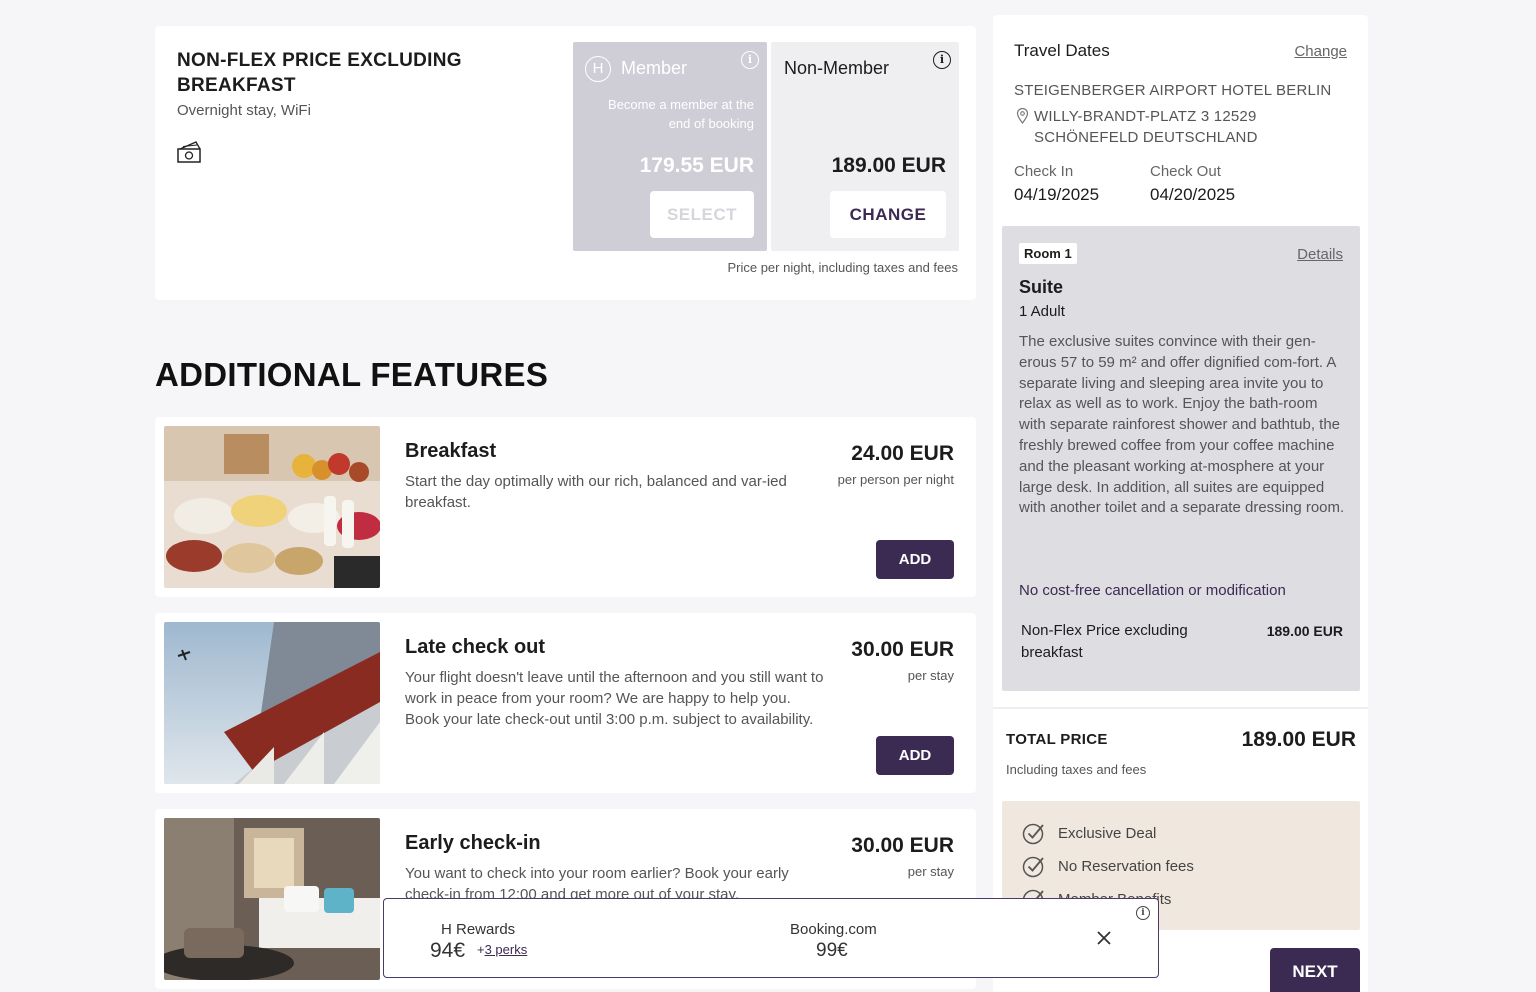 This screenshot has height=992, width=1536. Describe the element at coordinates (1057, 739) in the screenshot. I see `total-price-label: TOTAL PRICE` at that location.